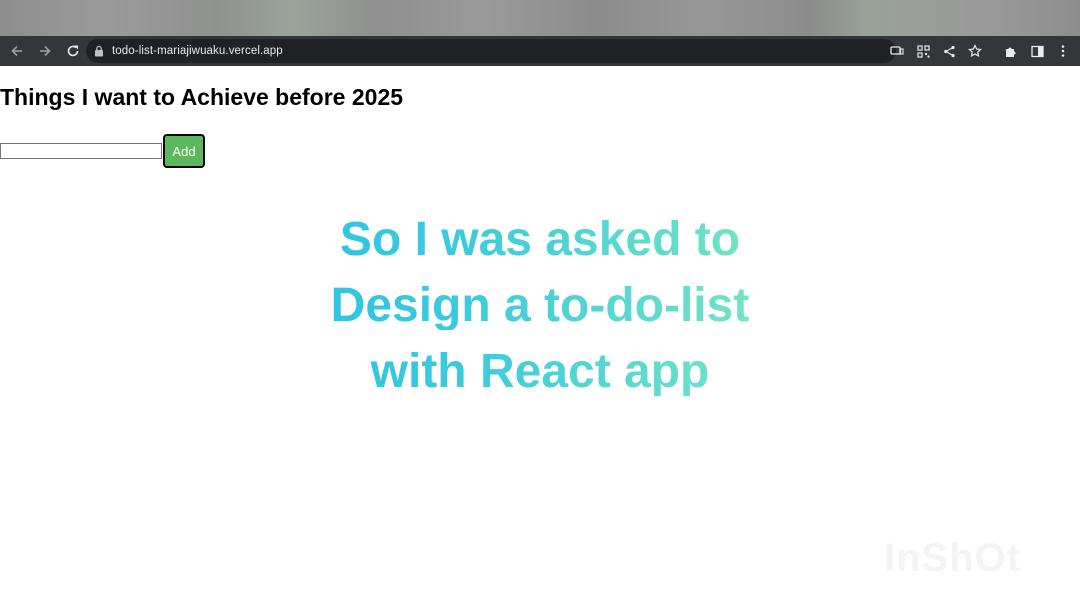 The height and width of the screenshot is (607, 1080). What do you see at coordinates (73, 51) in the screenshot?
I see `reload-icon` at bounding box center [73, 51].